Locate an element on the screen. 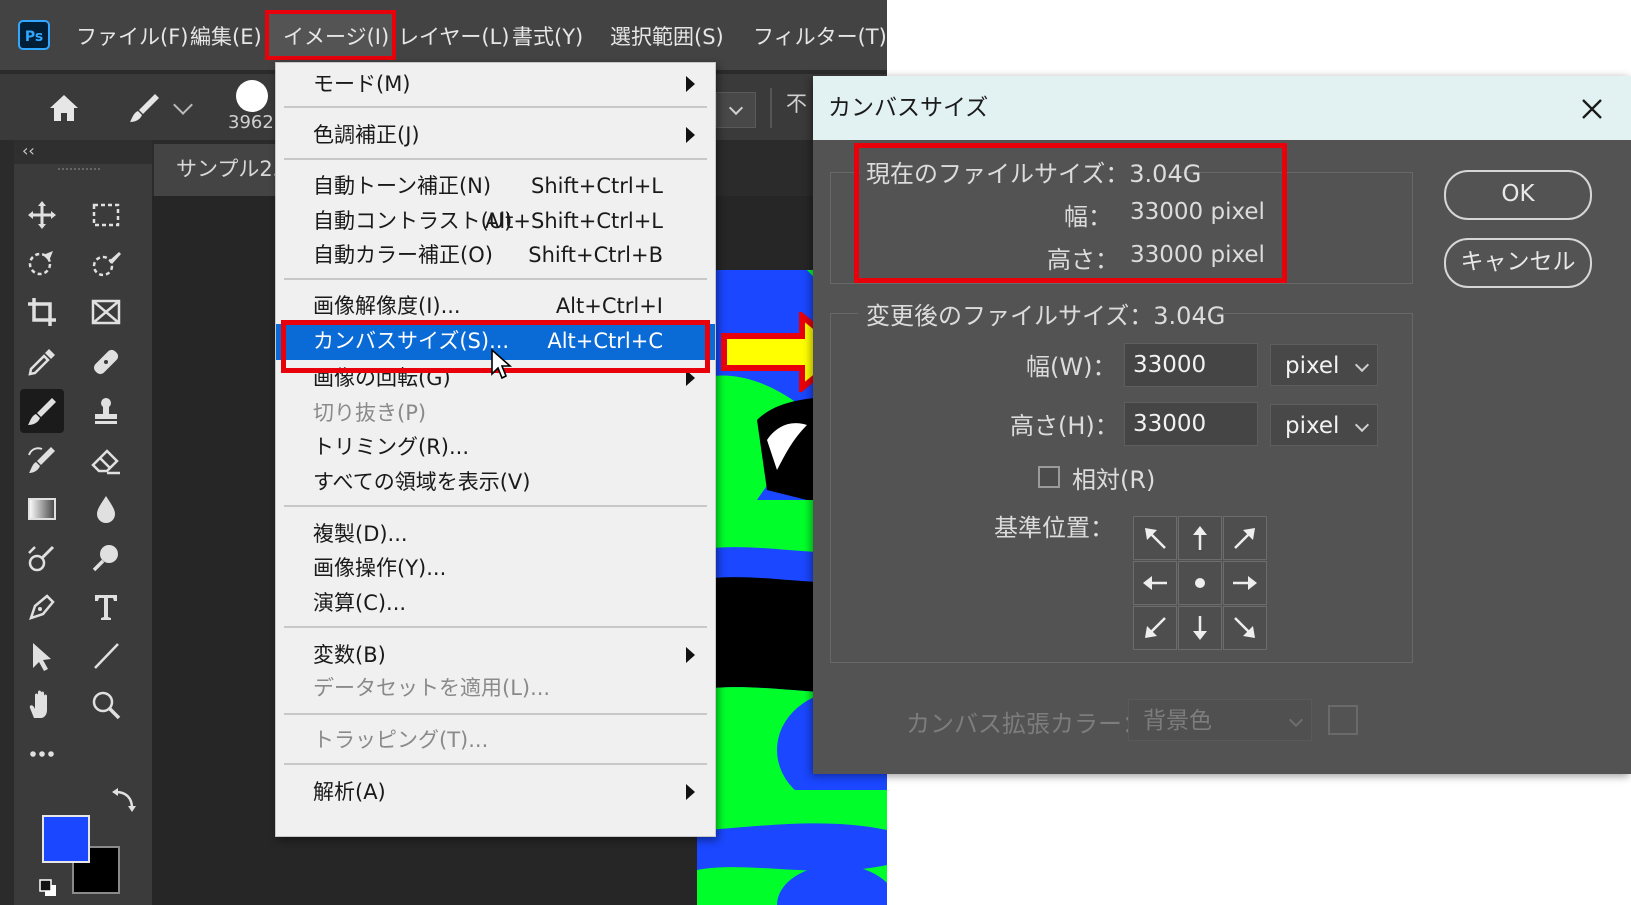 The width and height of the screenshot is (1631, 905). brush-tool-icon is located at coordinates (42, 411).